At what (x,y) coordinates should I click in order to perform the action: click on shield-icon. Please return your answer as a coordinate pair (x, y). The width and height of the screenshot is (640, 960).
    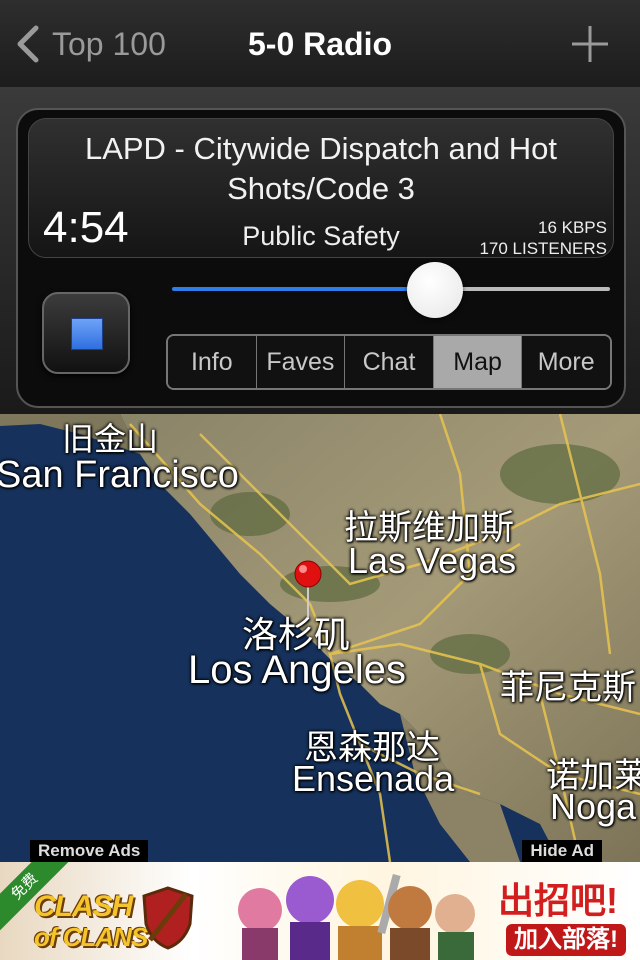
    Looking at the image, I should click on (168, 918).